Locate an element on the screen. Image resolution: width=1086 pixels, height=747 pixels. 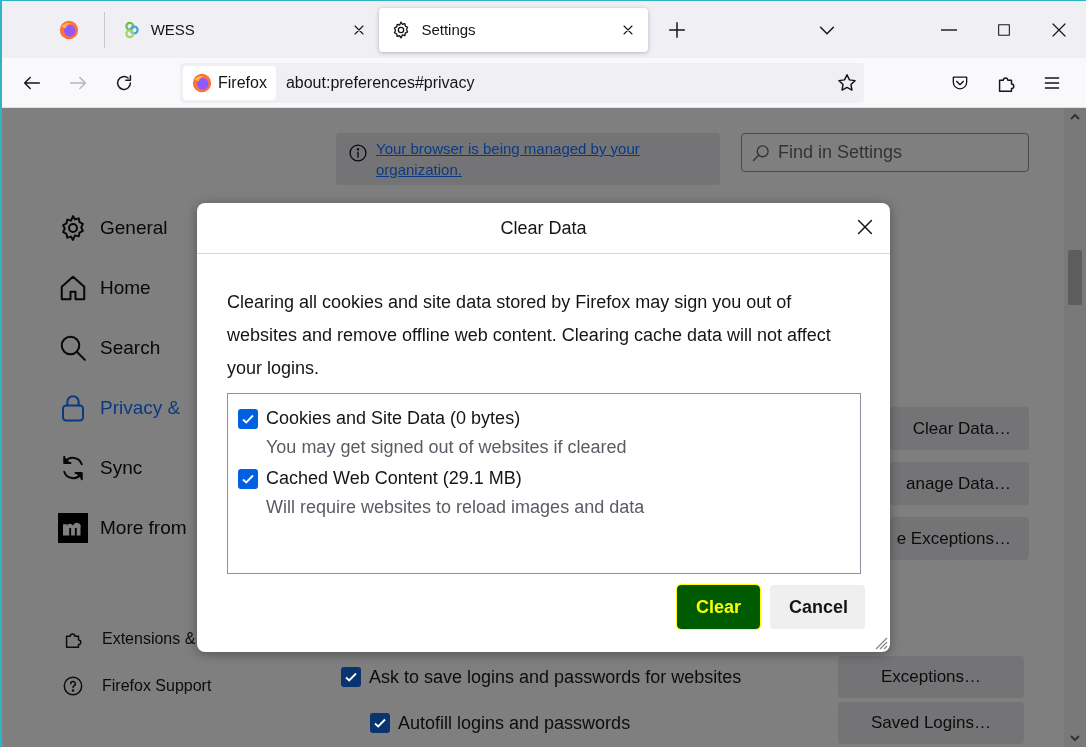
star-icon is located at coordinates (847, 82).